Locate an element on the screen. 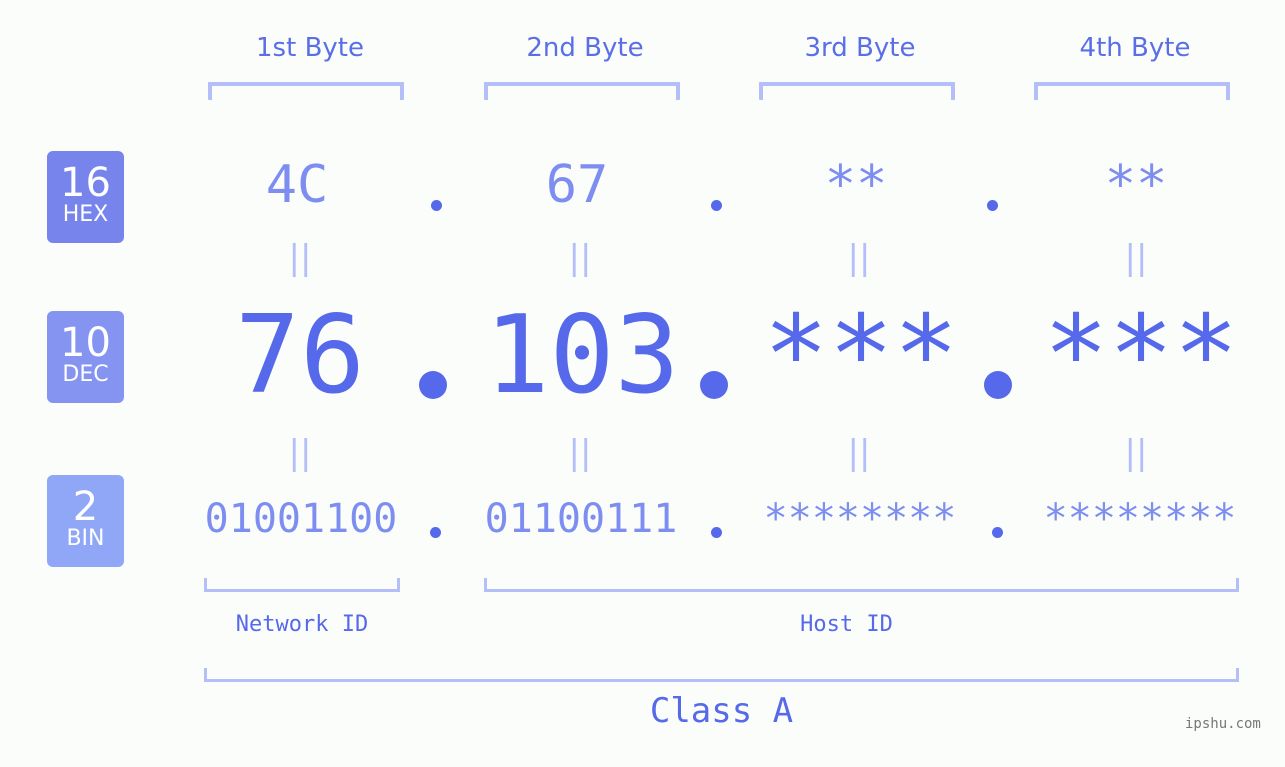  hex-badge: 16 HEX is located at coordinates (85, 197).